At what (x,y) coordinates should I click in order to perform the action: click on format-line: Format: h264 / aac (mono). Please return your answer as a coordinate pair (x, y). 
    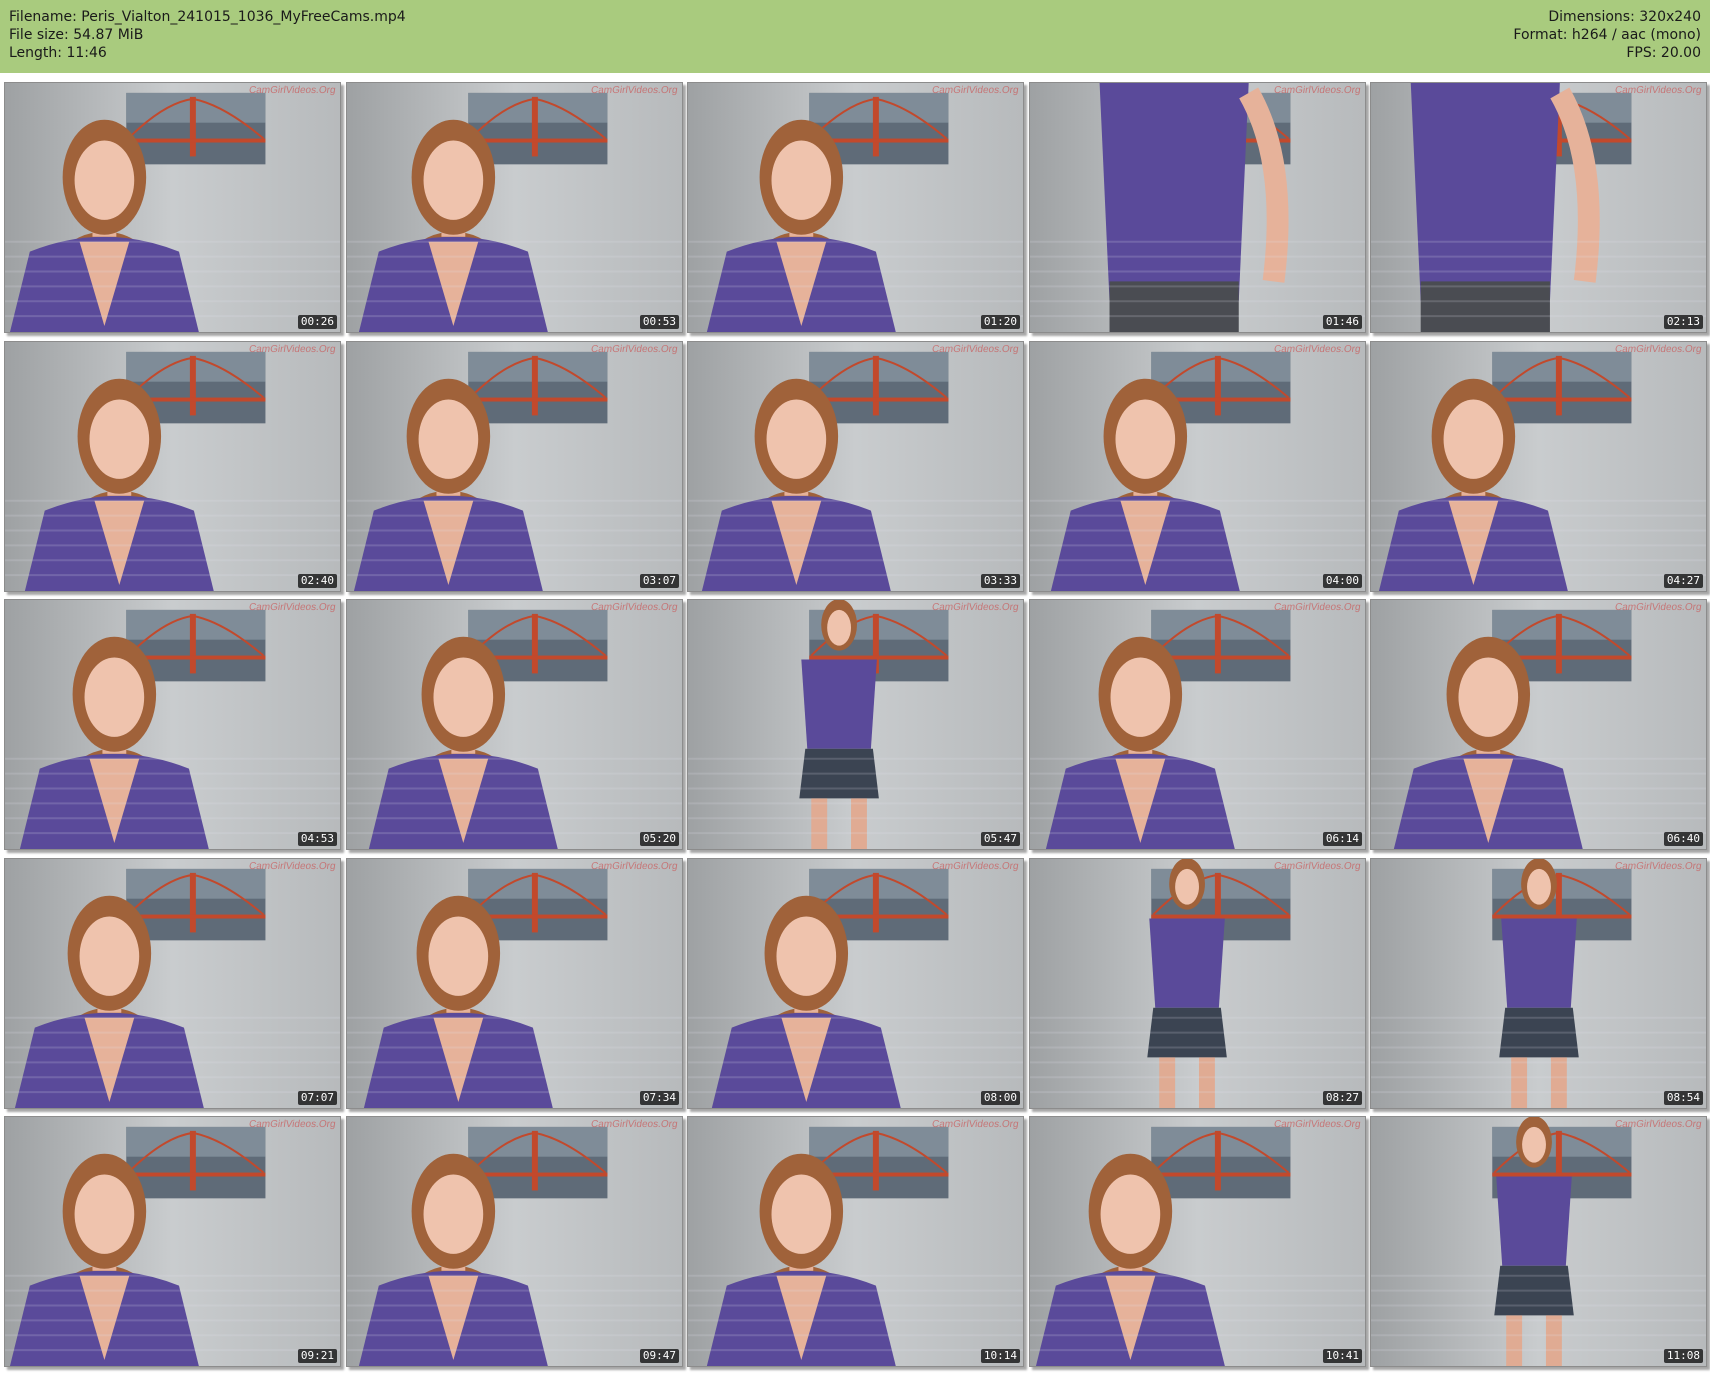
    Looking at the image, I should click on (1607, 35).